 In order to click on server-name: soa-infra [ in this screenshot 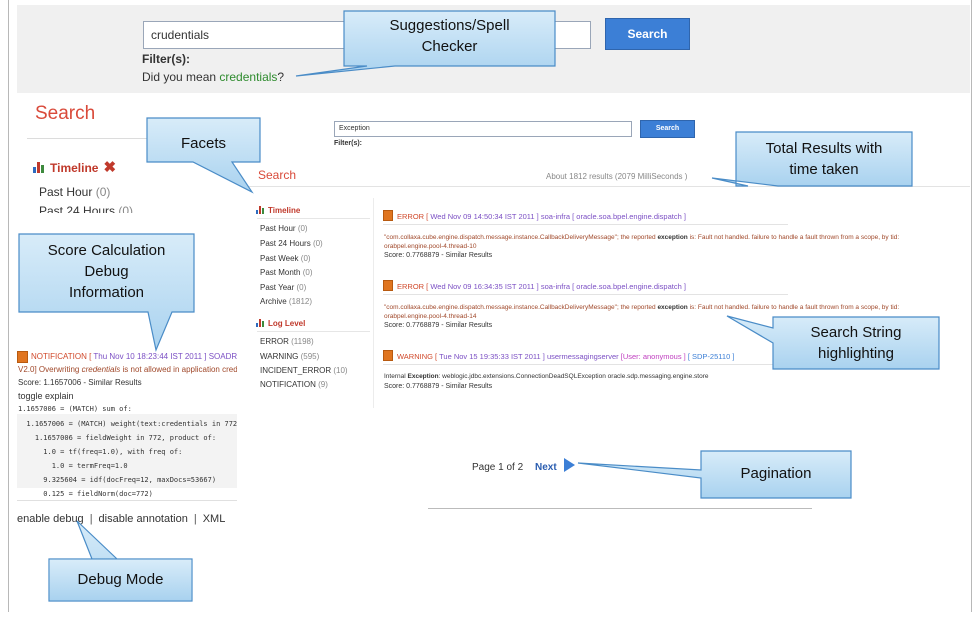, I will do `click(556, 286)`.